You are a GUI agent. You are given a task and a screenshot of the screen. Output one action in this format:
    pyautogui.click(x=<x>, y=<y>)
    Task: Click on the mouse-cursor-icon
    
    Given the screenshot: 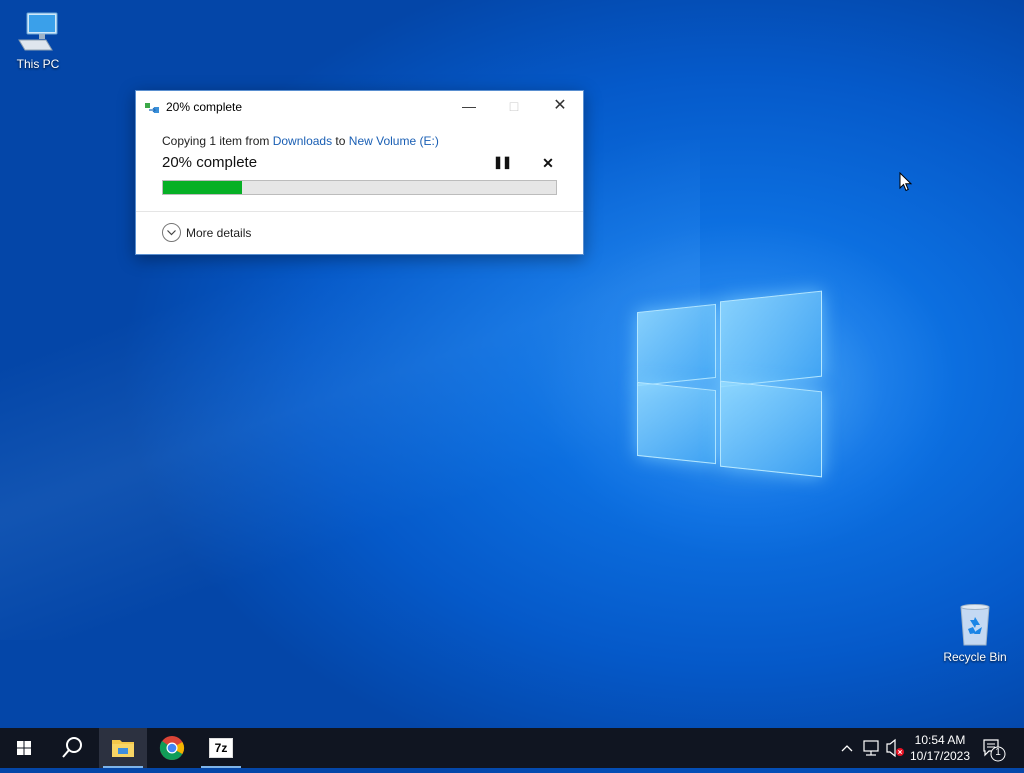 What is the action you would take?
    pyautogui.click(x=906, y=184)
    